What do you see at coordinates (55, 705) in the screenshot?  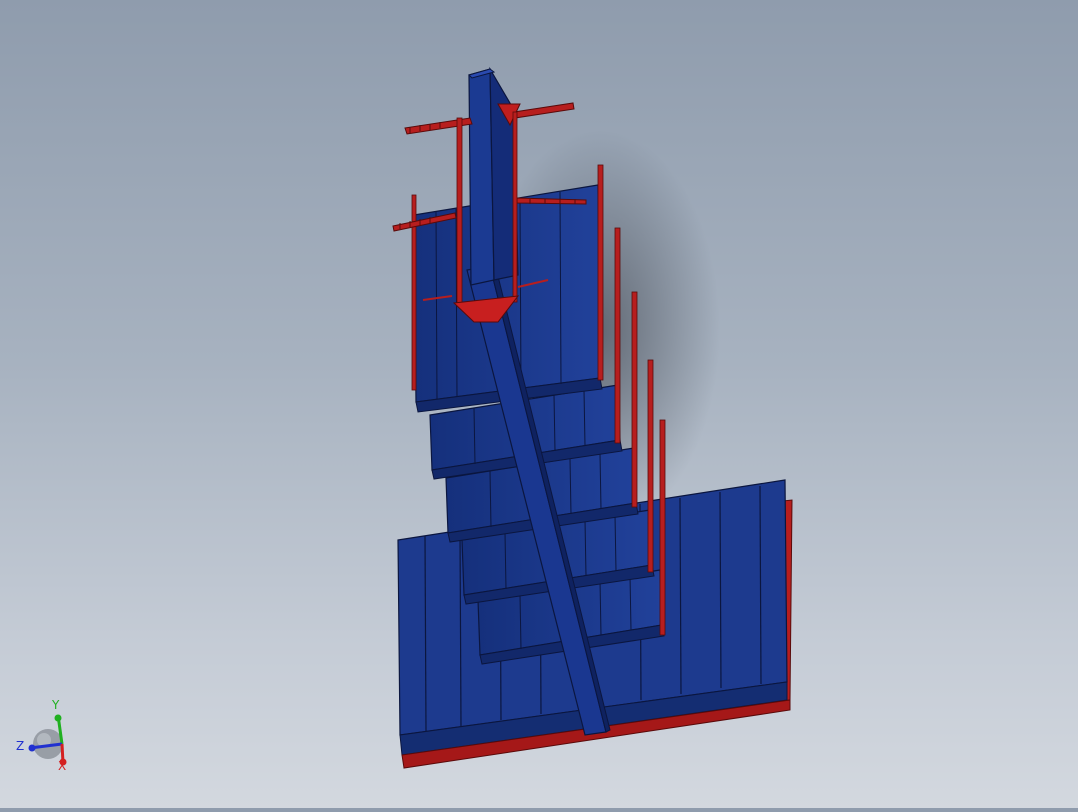 I see `triad-y-label: Y` at bounding box center [55, 705].